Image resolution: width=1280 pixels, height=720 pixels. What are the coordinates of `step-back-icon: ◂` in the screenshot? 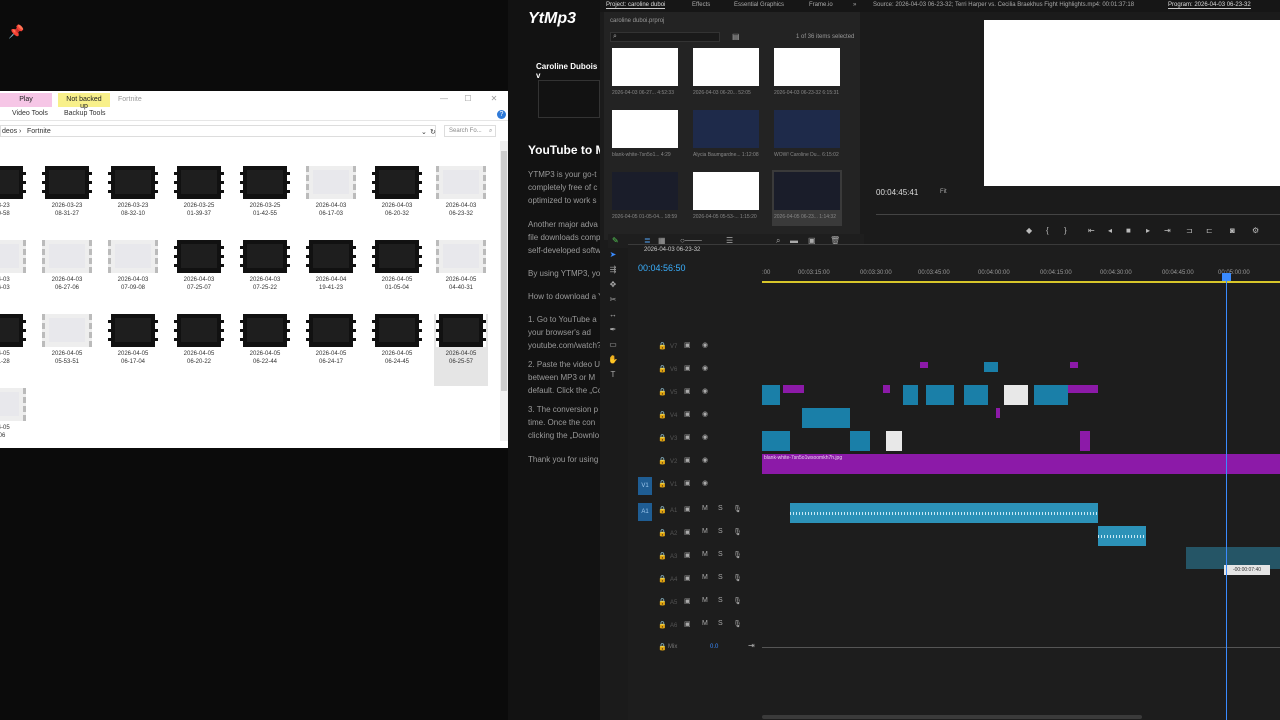 It's located at (1110, 230).